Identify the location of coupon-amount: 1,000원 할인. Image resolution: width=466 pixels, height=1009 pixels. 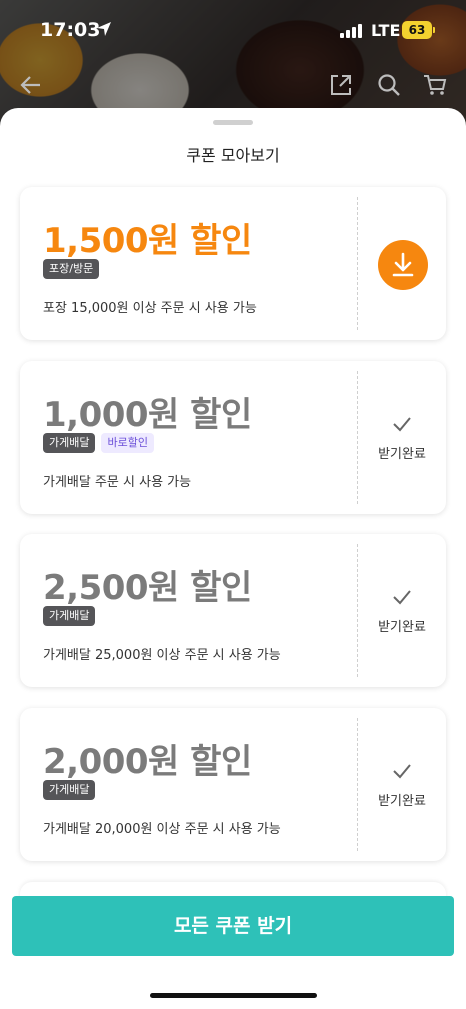
(147, 415).